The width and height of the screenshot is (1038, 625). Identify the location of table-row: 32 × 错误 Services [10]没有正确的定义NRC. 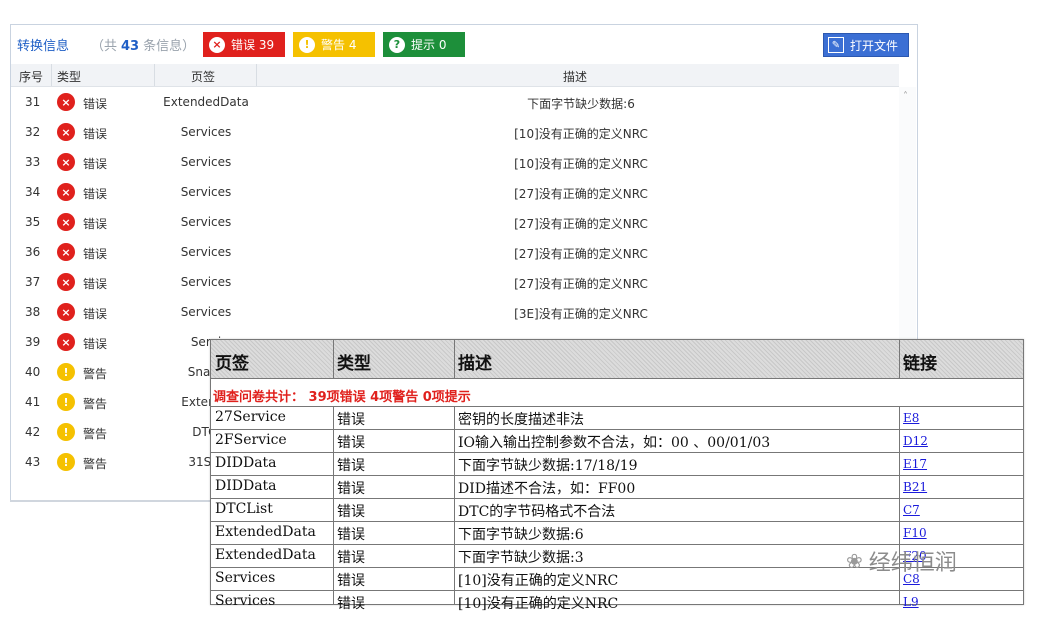
(455, 132).